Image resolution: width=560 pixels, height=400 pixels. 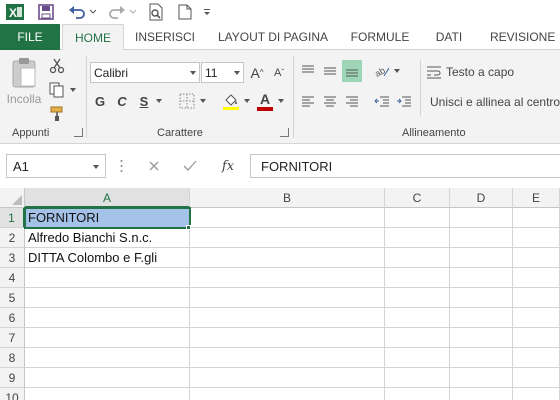 I want to click on grow-font-button: A ^, so click(x=257, y=72).